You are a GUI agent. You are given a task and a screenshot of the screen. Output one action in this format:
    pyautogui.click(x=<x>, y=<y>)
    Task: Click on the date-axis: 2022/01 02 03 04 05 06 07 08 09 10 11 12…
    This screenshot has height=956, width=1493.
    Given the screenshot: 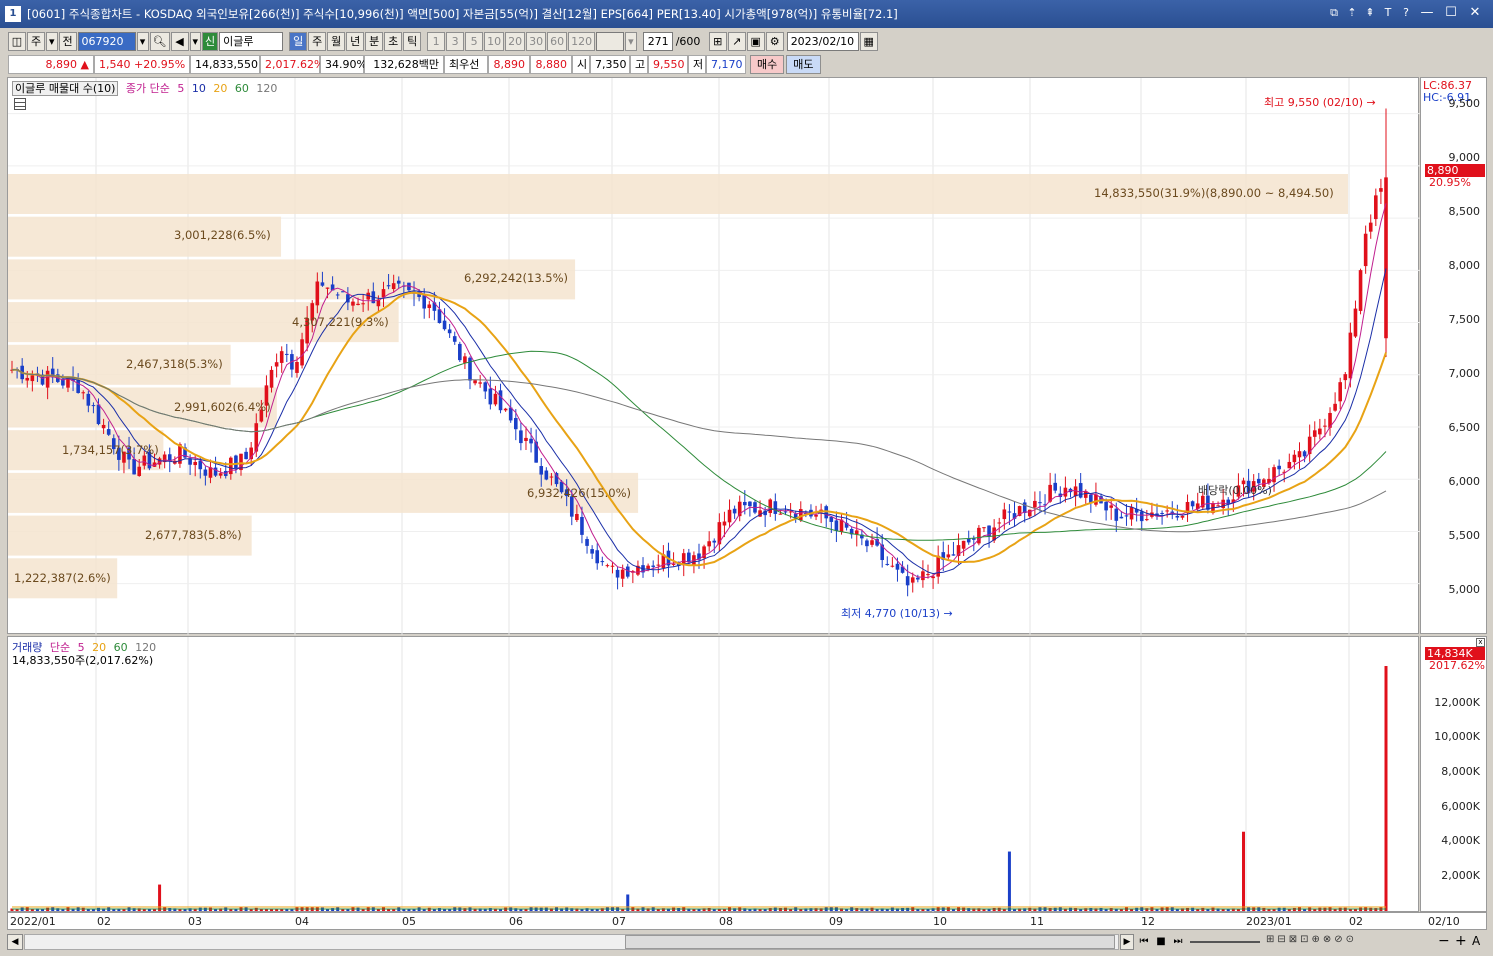 What is the action you would take?
    pyautogui.click(x=747, y=921)
    